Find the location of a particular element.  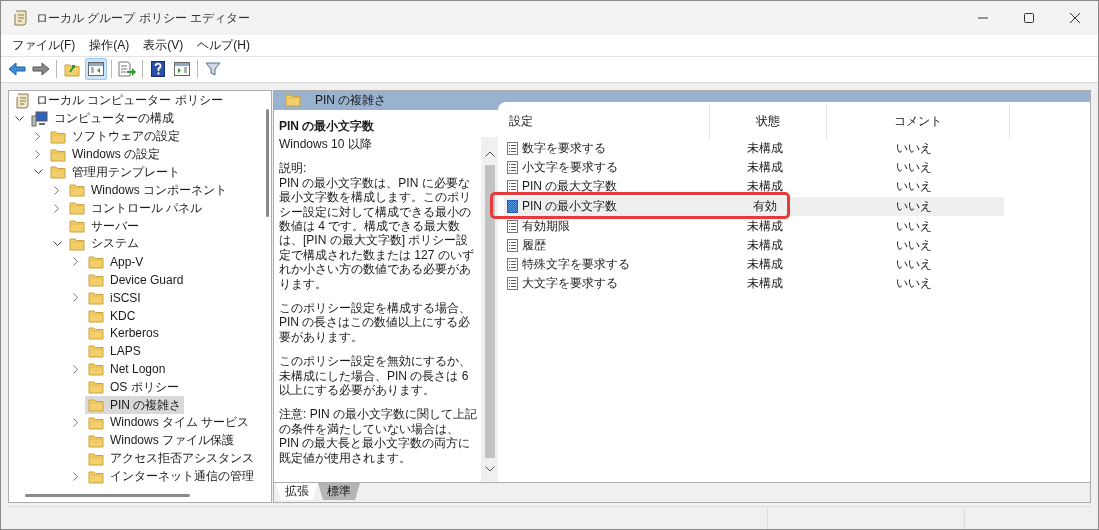

close-icon is located at coordinates (1075, 18).